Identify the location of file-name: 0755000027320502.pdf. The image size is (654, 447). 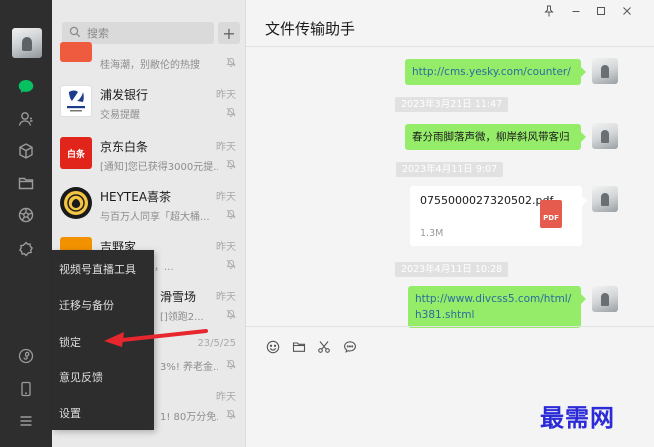
(487, 200).